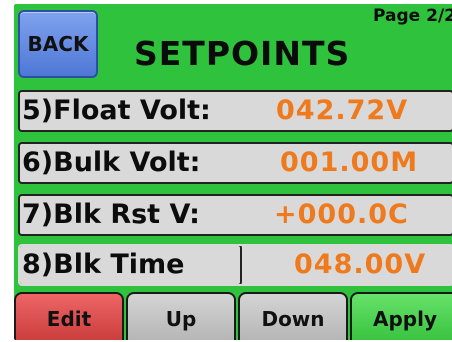 The width and height of the screenshot is (452, 342). I want to click on setpoint-row-blk-time: 8)Blk Time 048.00V, so click(235, 265).